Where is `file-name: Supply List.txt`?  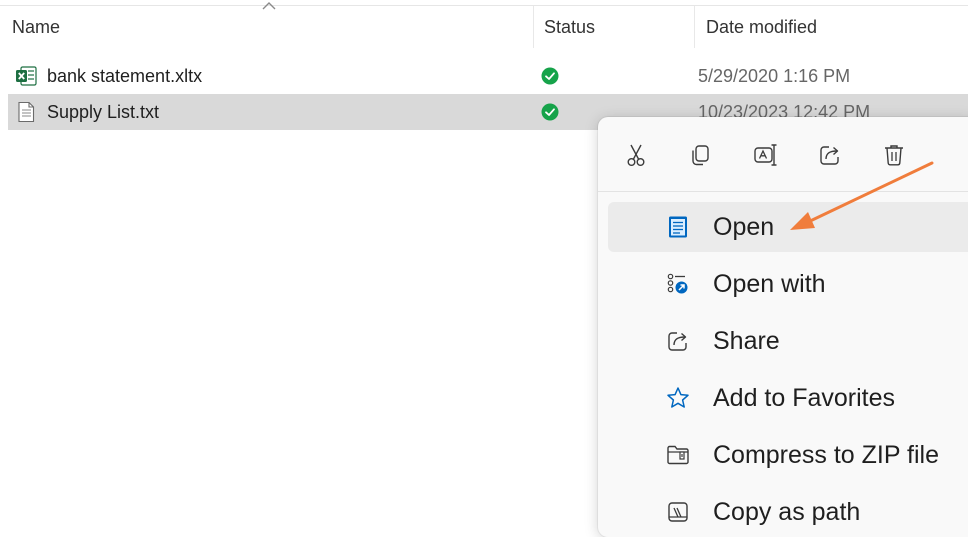 file-name: Supply List.txt is located at coordinates (103, 112).